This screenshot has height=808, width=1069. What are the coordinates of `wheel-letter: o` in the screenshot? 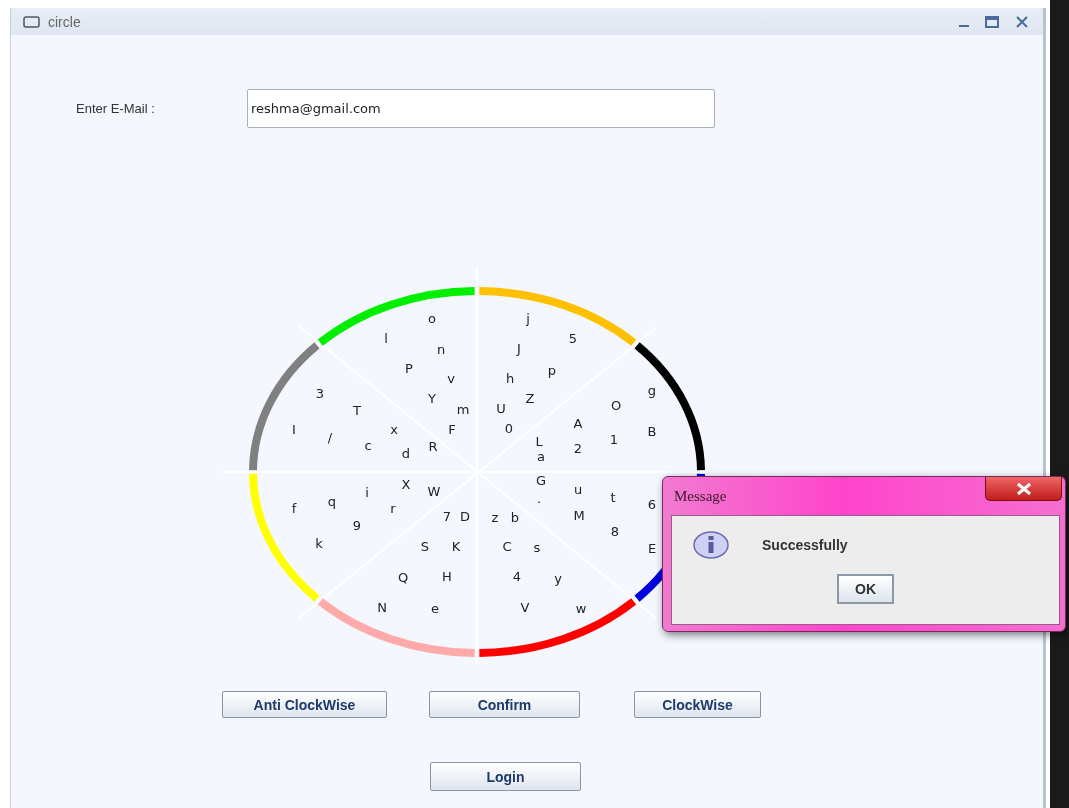 It's located at (432, 318).